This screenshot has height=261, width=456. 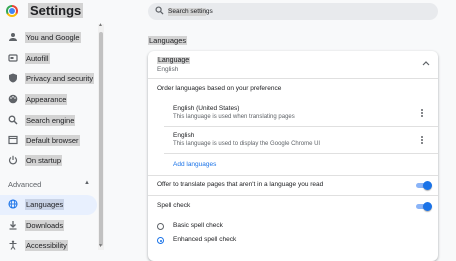 What do you see at coordinates (168, 40) in the screenshot?
I see `section-title-languages: Languages` at bounding box center [168, 40].